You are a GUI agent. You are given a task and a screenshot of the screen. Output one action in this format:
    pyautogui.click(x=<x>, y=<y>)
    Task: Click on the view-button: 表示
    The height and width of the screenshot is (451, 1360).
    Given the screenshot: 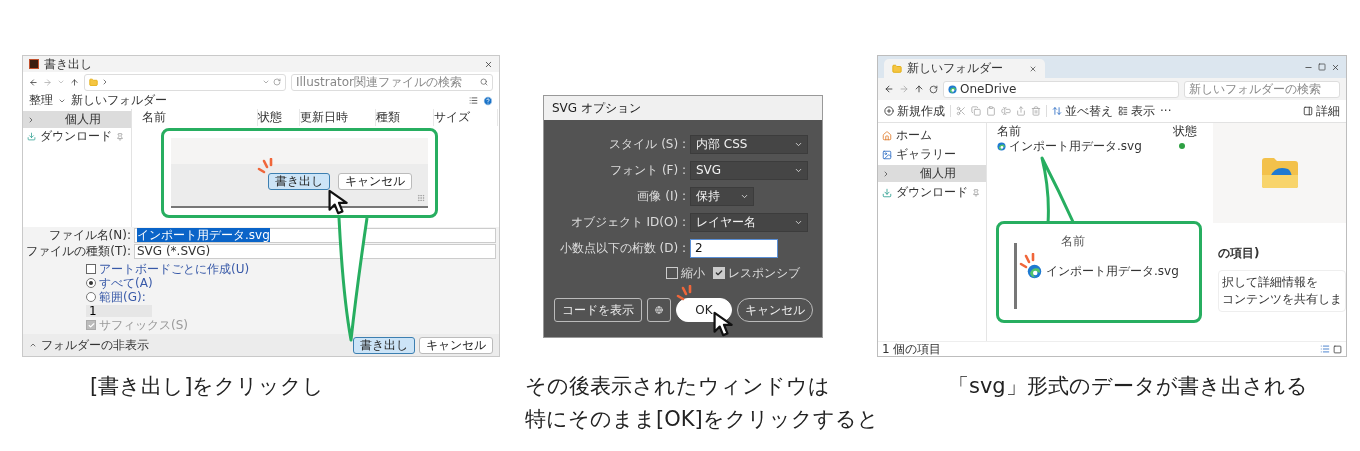 What is the action you would take?
    pyautogui.click(x=1136, y=111)
    